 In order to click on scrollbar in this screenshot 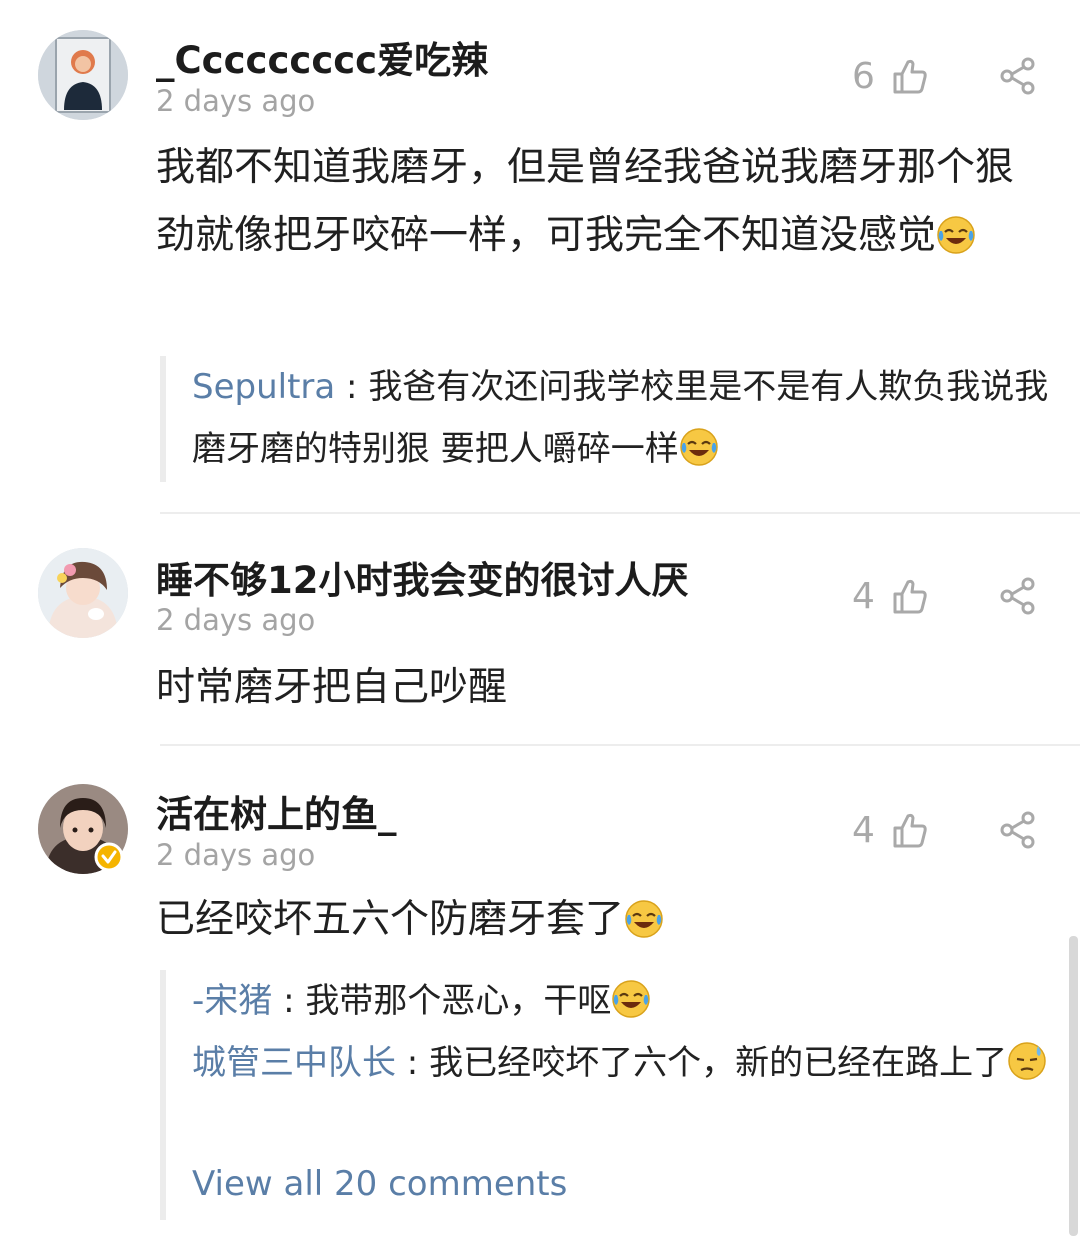, I will do `click(1073, 1086)`.